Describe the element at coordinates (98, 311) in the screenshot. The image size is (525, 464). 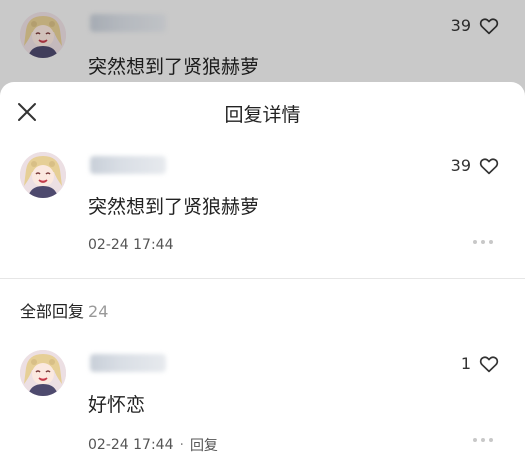
I see `replies-count: 24` at that location.